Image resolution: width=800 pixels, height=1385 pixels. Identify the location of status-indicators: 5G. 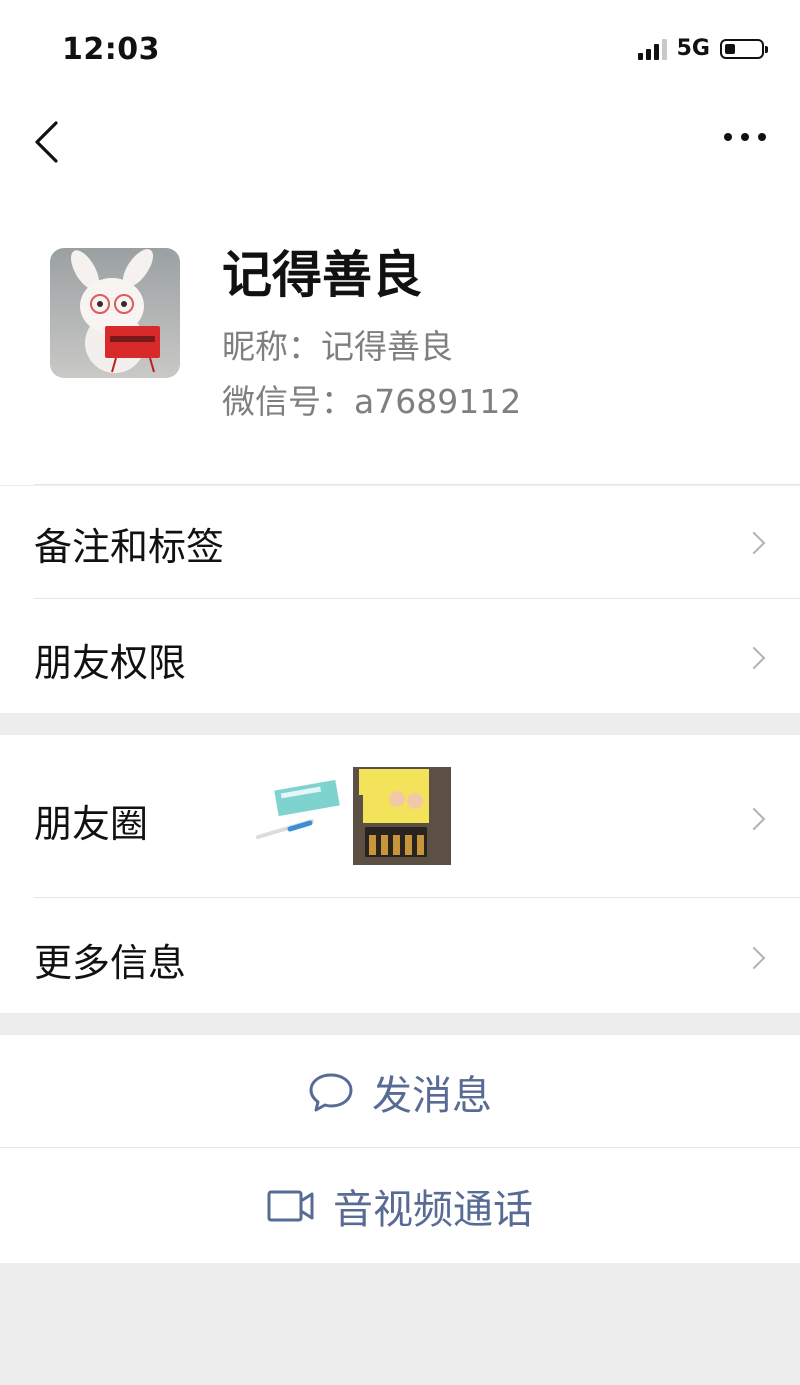
(702, 48).